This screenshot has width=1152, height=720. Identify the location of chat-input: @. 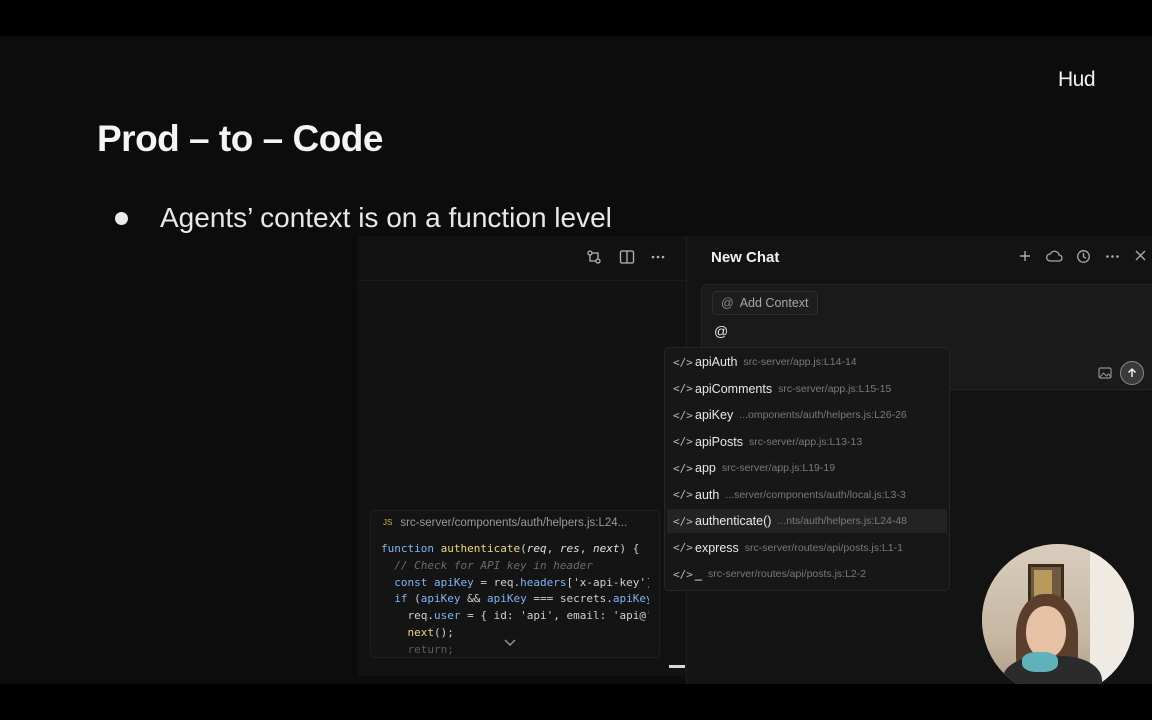
(721, 331).